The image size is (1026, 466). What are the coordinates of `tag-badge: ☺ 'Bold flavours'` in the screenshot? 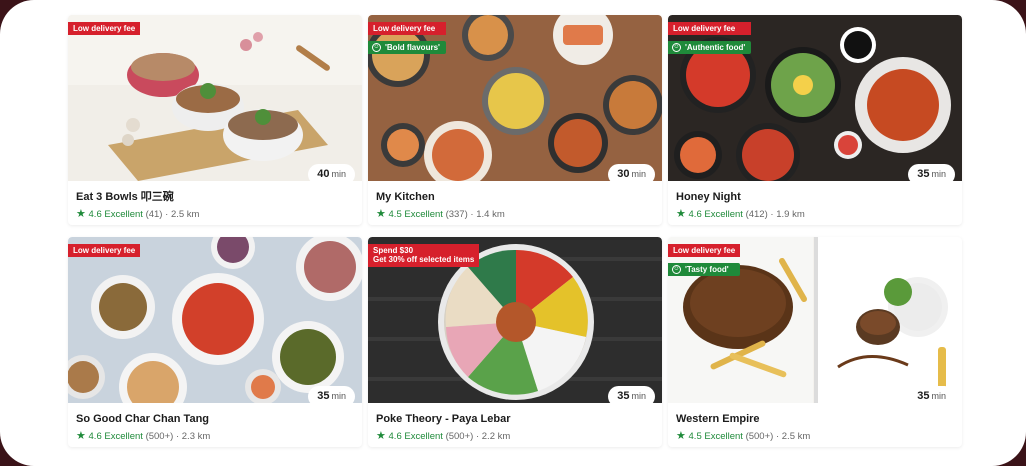 It's located at (407, 47).